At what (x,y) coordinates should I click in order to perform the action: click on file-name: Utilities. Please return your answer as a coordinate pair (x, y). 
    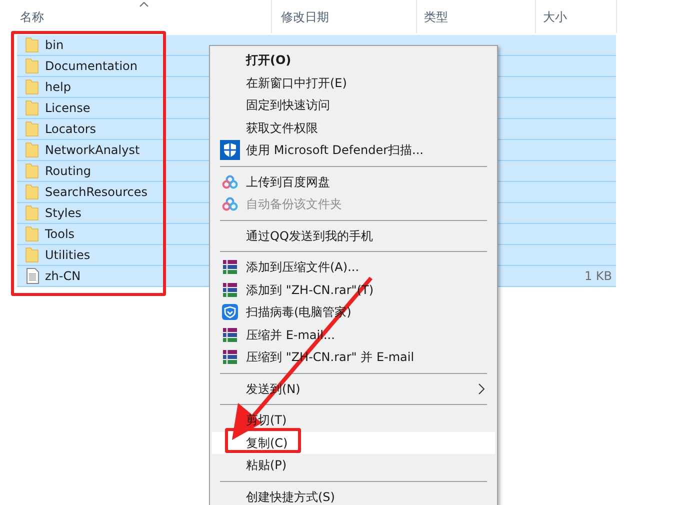
    Looking at the image, I should click on (68, 255).